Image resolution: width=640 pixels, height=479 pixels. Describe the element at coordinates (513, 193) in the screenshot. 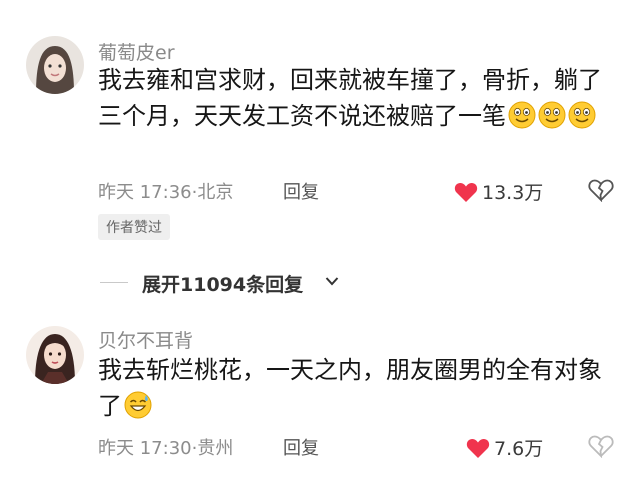

I see `like-count: 13.3万` at that location.